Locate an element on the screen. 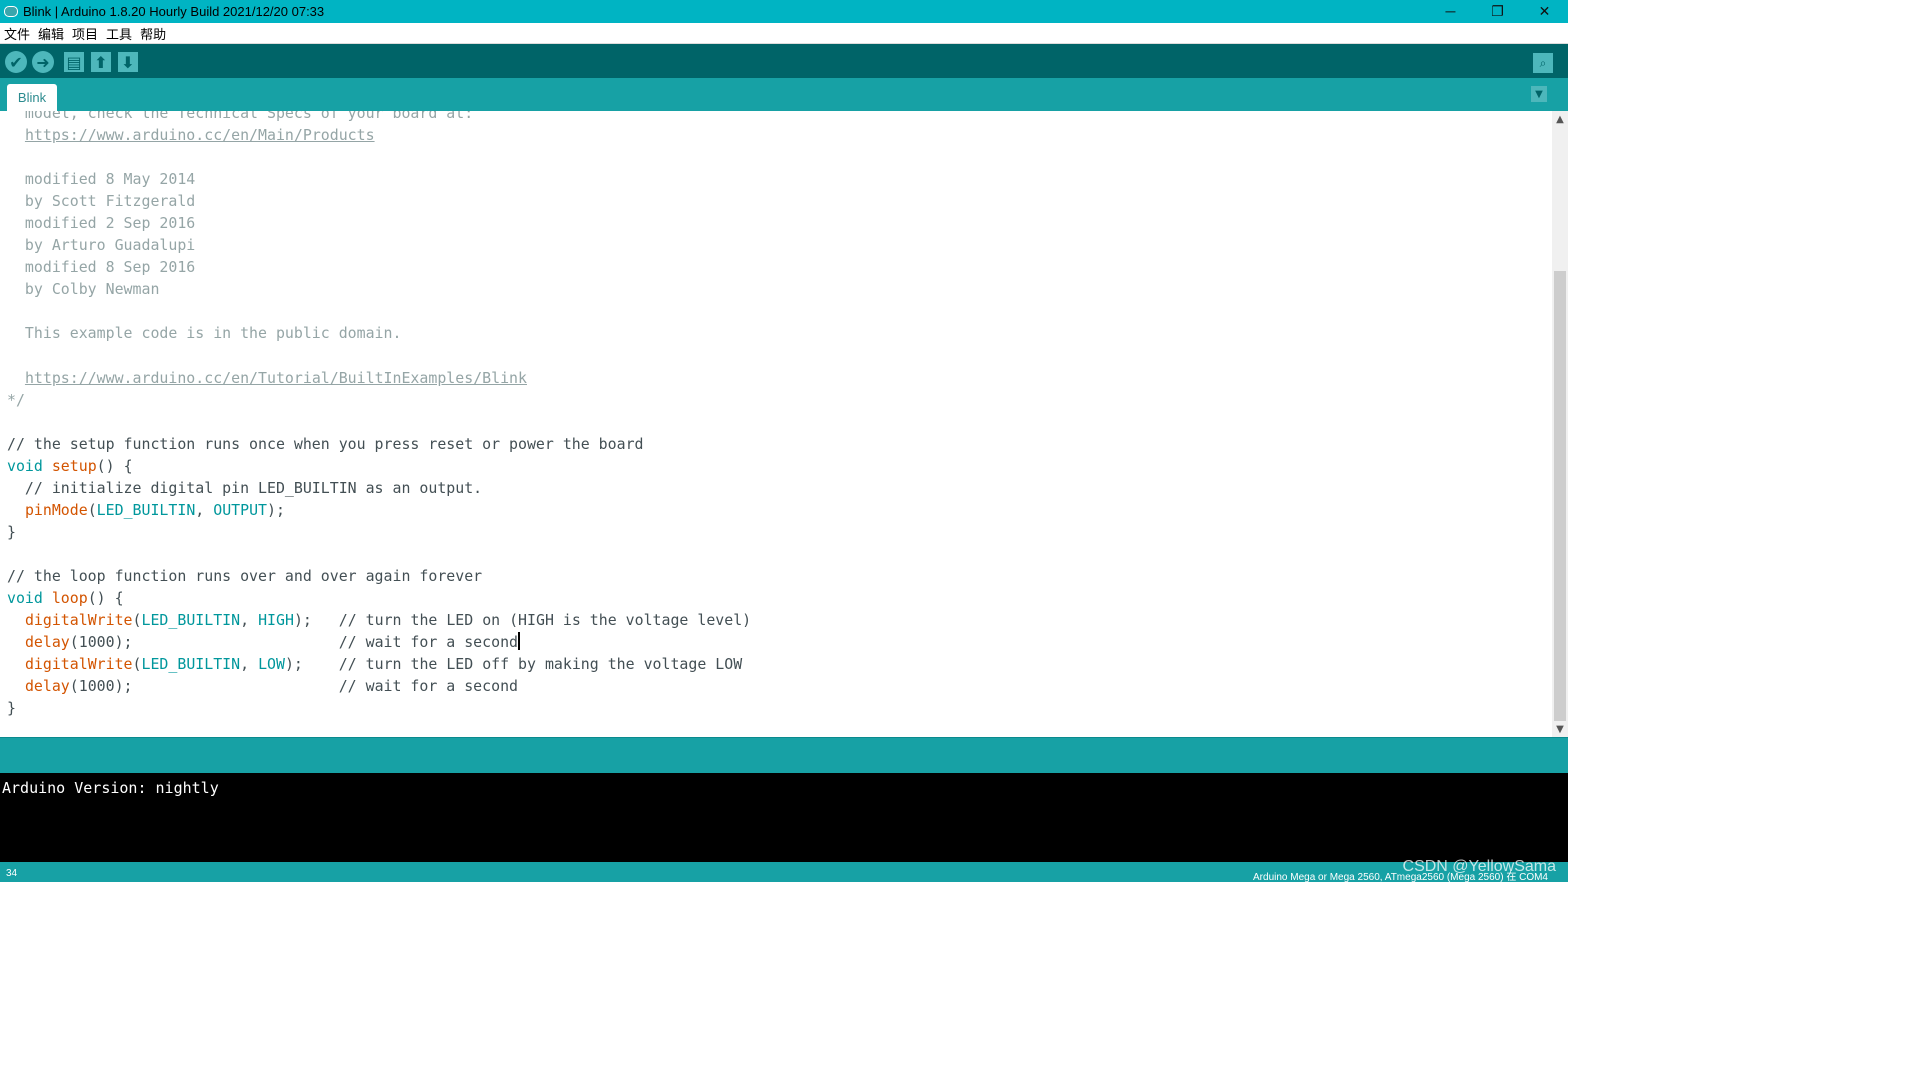  code-token: OUTPUT is located at coordinates (240, 509).